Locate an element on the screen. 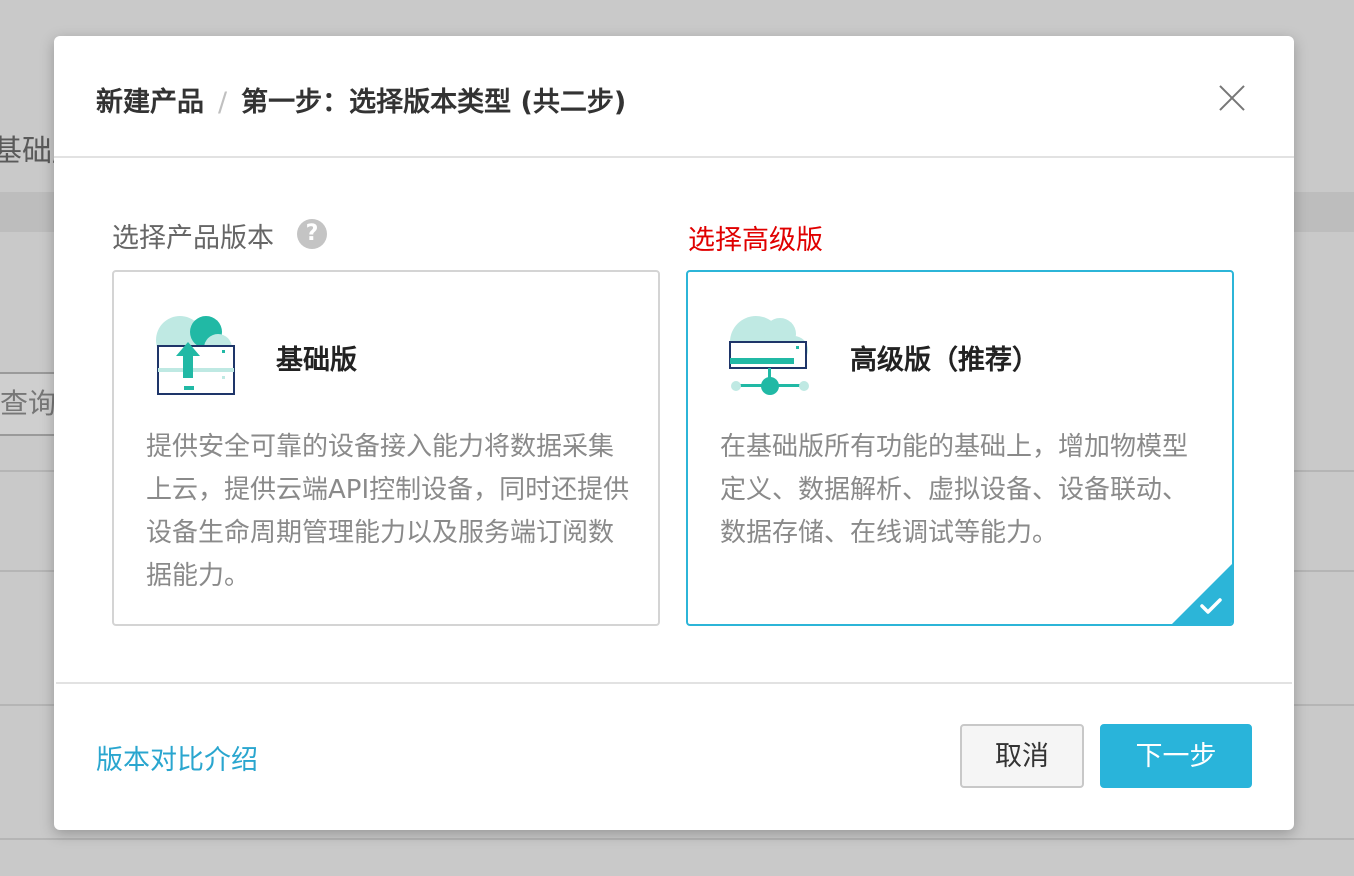 The image size is (1354, 876). card-title: 高级版（推荐） is located at coordinates (944, 360).